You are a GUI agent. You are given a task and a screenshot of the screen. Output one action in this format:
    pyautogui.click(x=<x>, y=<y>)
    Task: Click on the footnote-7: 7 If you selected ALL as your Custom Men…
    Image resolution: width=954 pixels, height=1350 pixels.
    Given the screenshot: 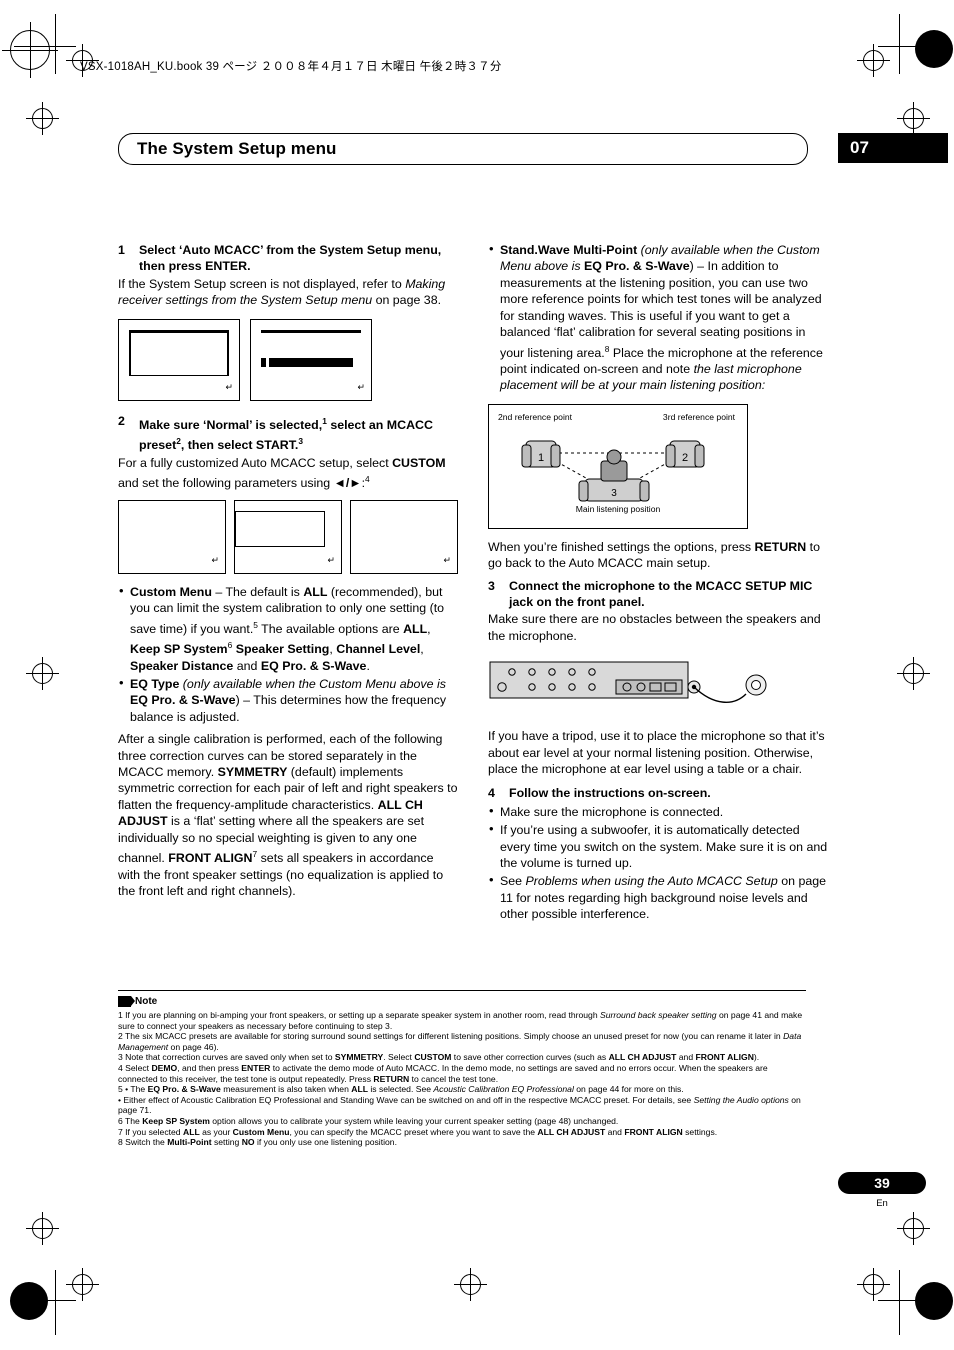 What is the action you would take?
    pyautogui.click(x=418, y=1131)
    